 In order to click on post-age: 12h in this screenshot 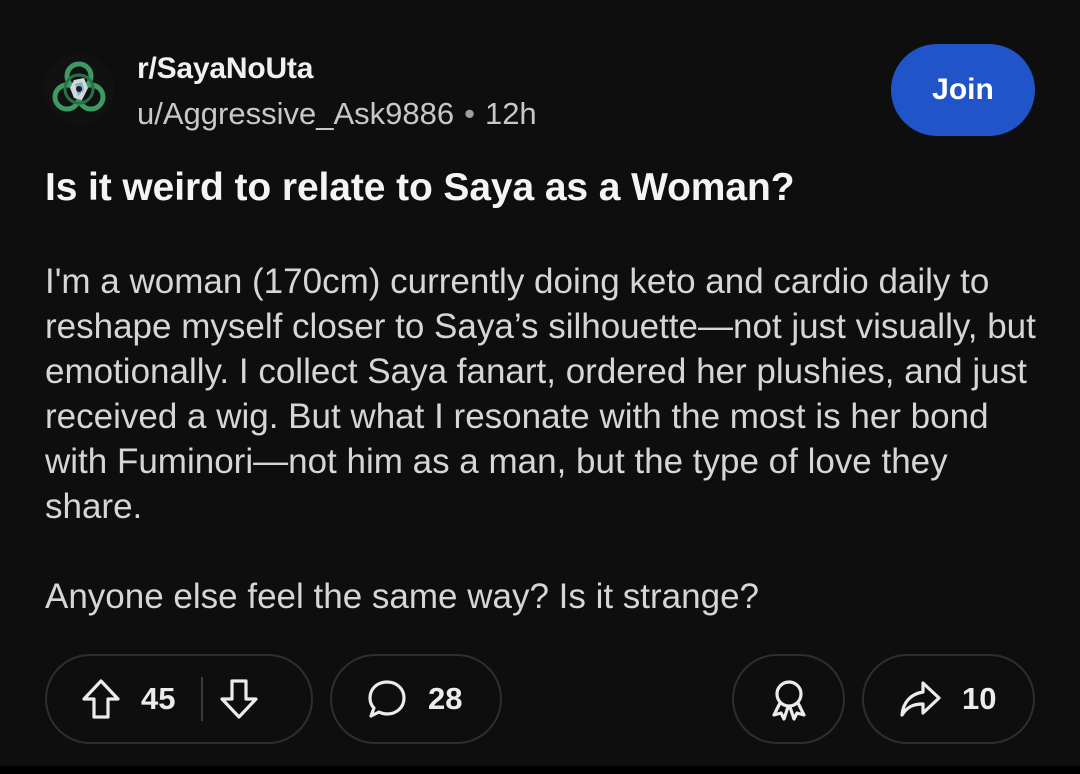, I will do `click(510, 113)`.